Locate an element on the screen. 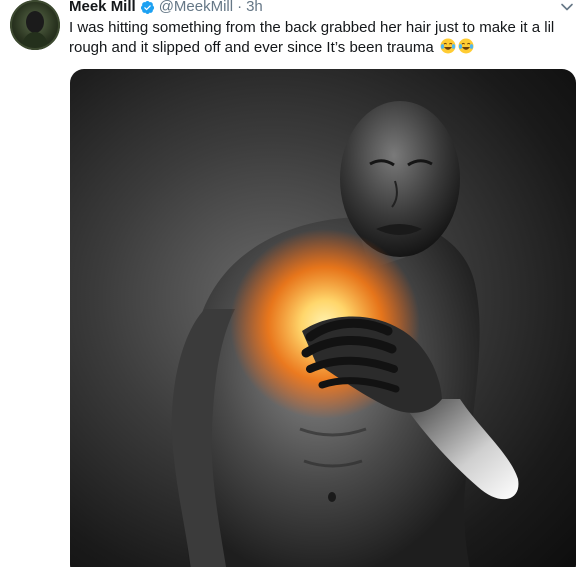 Image resolution: width=583 pixels, height=567 pixels. tweet-header: Meek Mill @MeekMill · 3h is located at coordinates (166, 8).